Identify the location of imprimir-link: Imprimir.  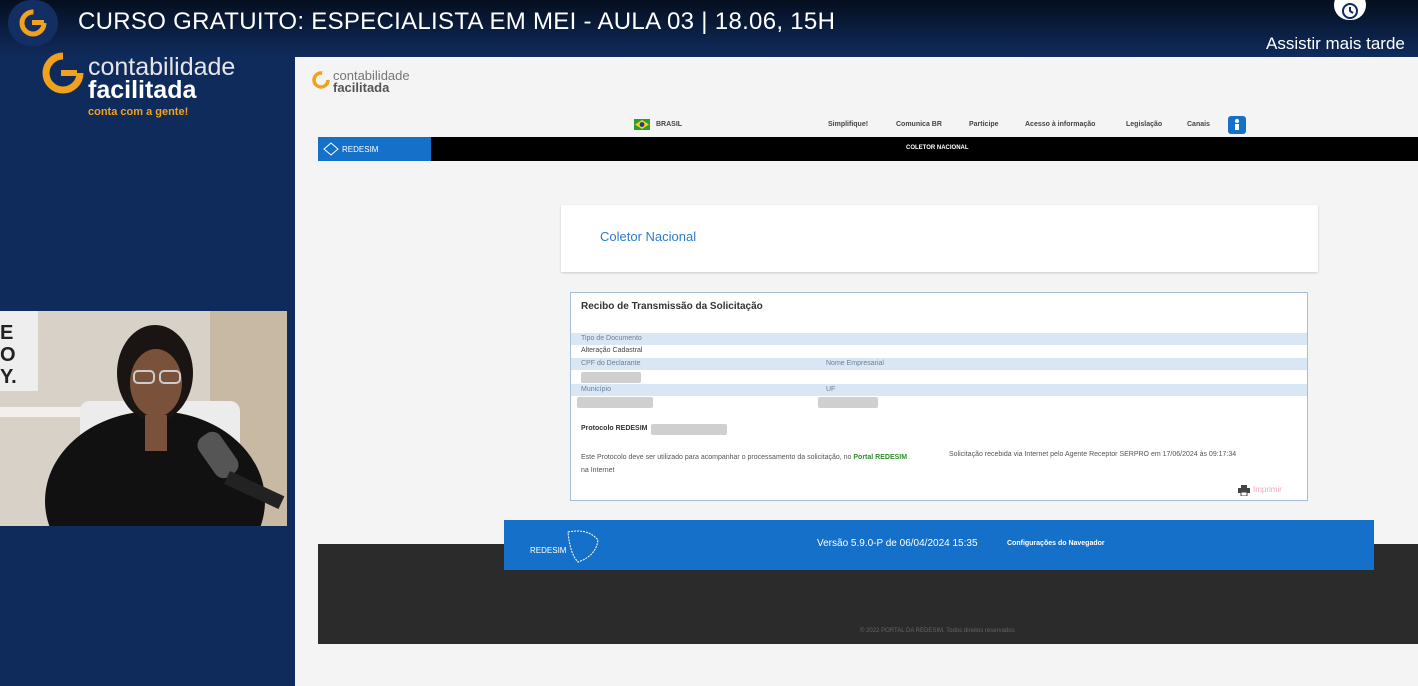
(1267, 489).